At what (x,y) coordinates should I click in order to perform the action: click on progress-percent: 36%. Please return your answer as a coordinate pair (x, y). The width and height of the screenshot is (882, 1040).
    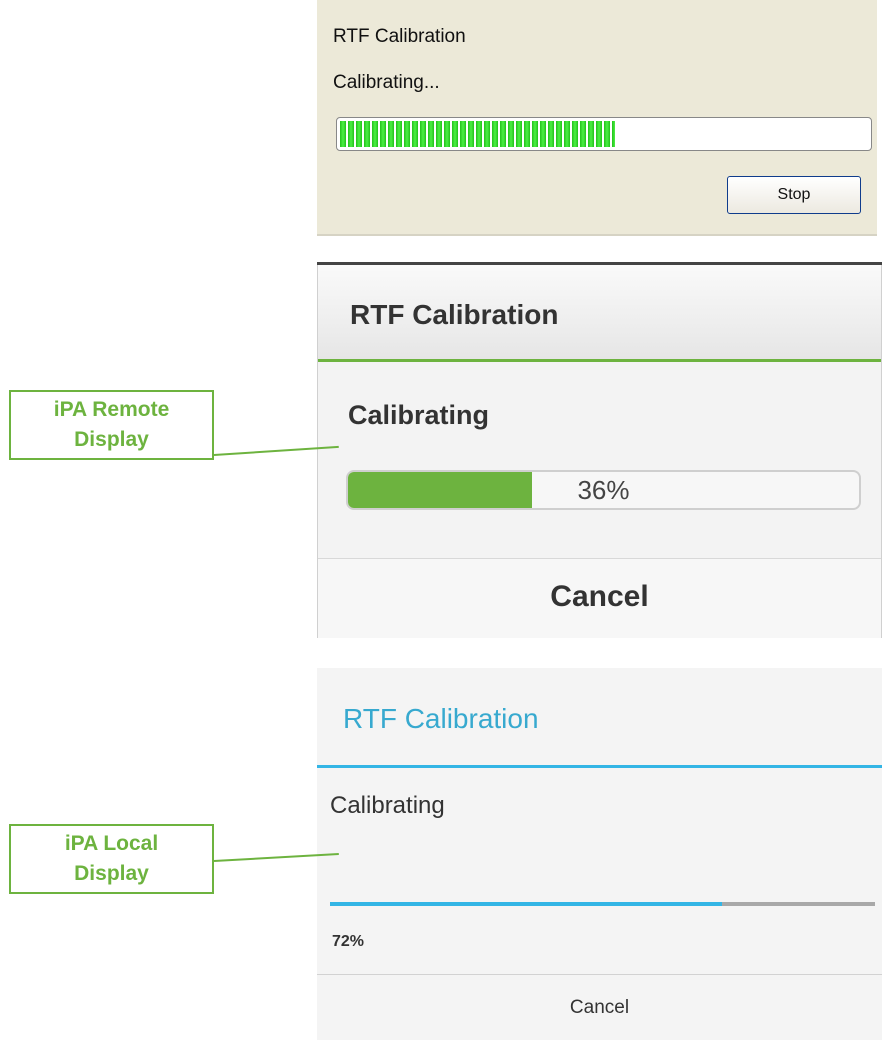
    Looking at the image, I should click on (603, 490).